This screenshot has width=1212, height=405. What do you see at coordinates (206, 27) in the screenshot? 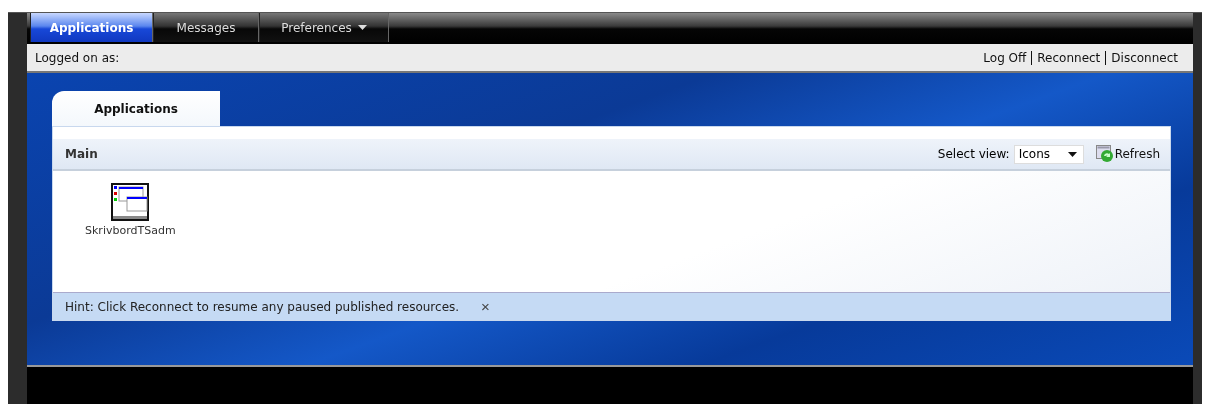
I see `nav-tab: Messages` at bounding box center [206, 27].